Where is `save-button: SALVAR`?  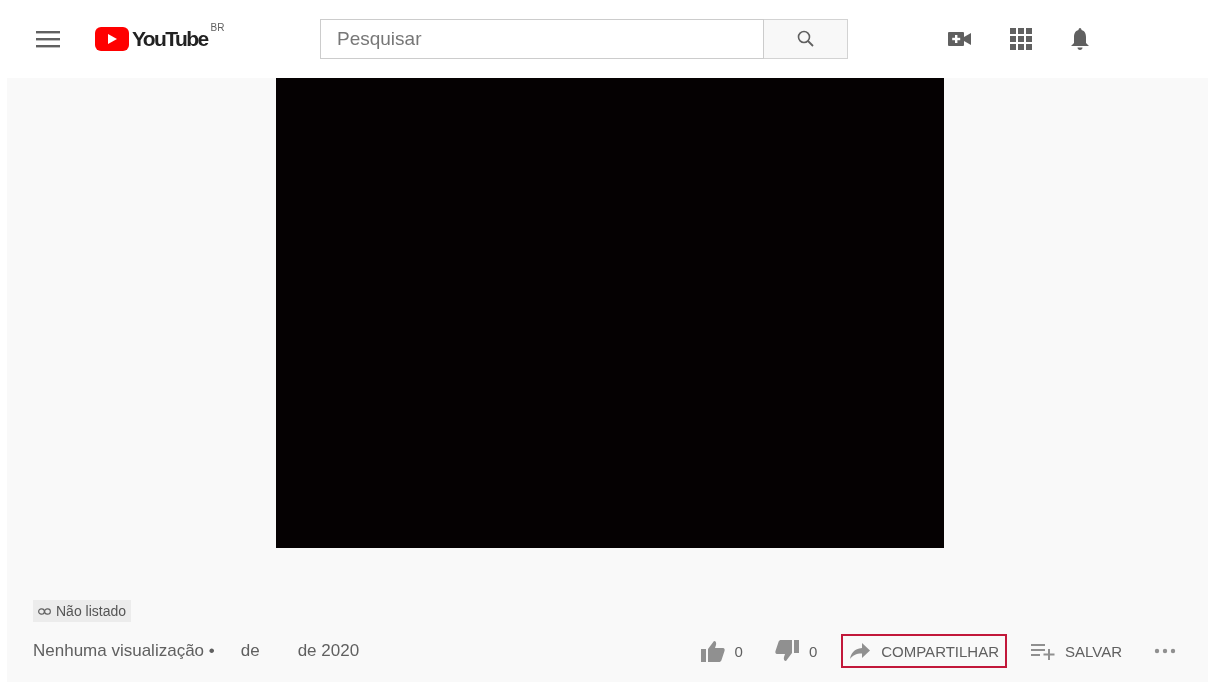 save-button: SALVAR is located at coordinates (1076, 651).